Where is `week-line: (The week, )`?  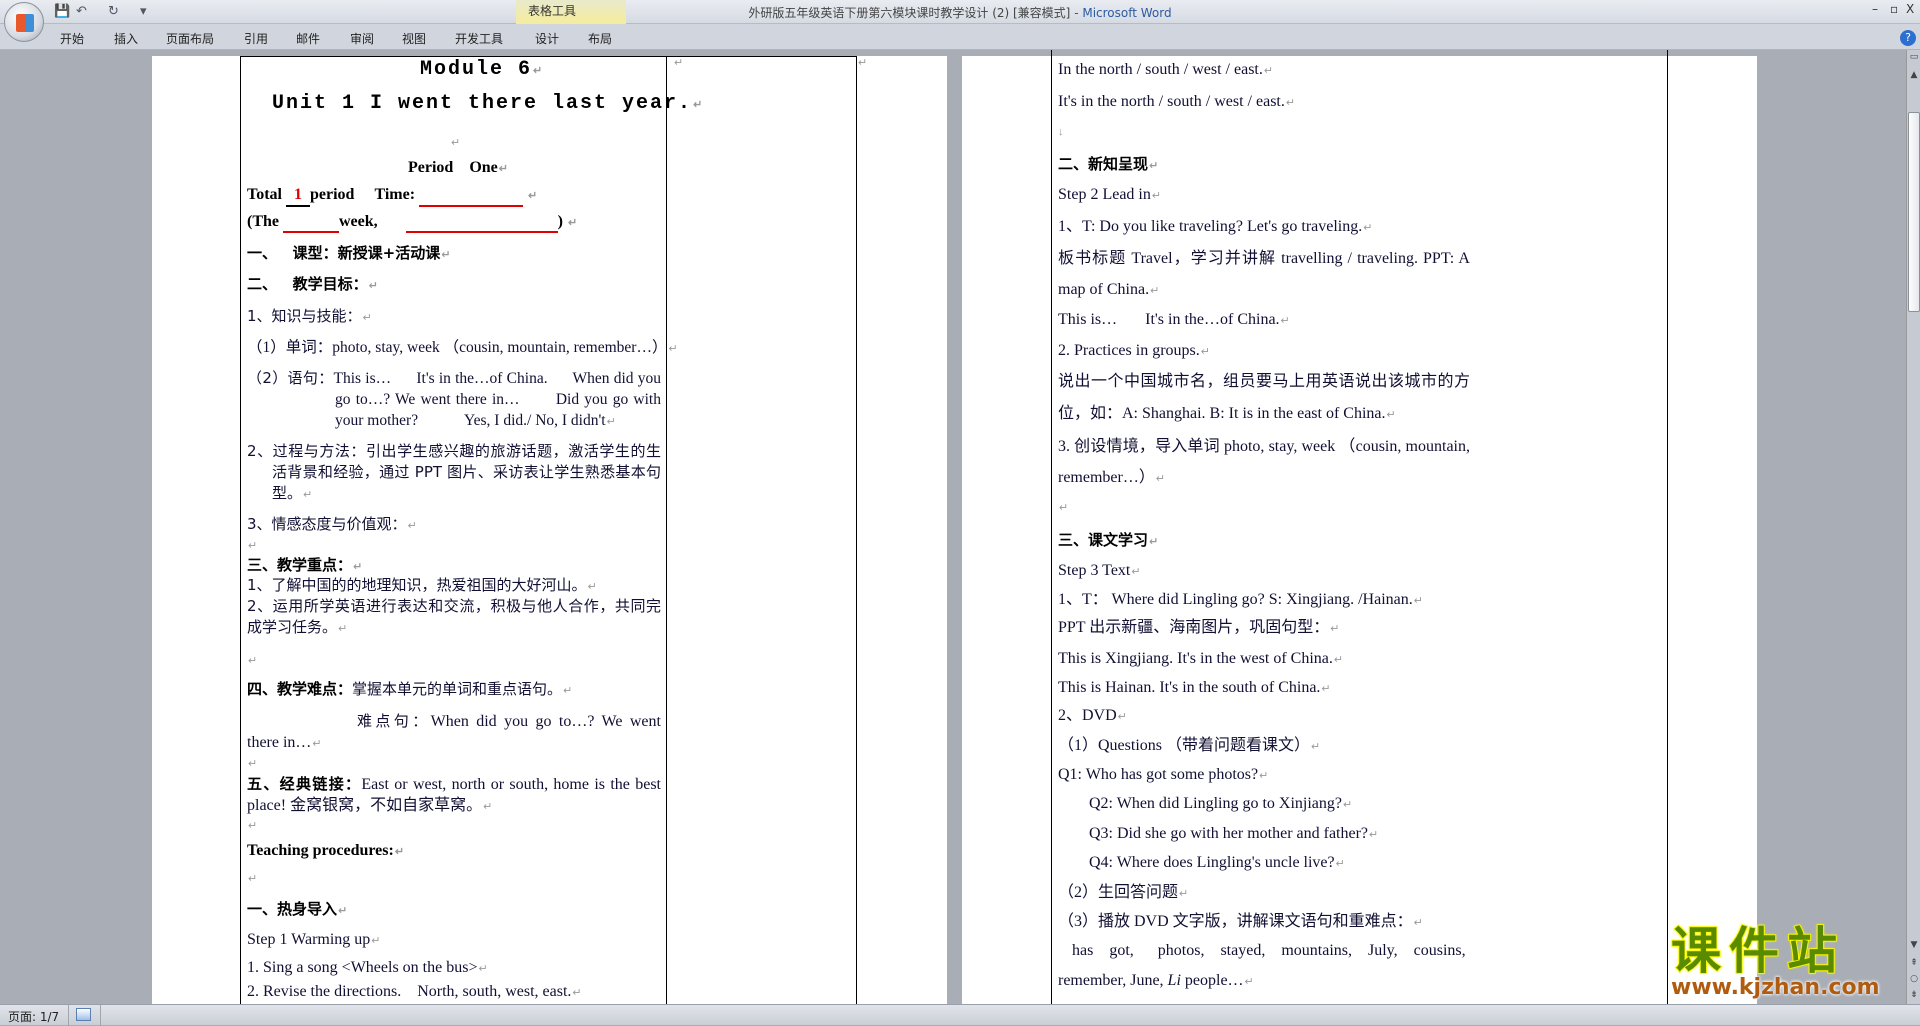
week-line: (The week, ) is located at coordinates (412, 222).